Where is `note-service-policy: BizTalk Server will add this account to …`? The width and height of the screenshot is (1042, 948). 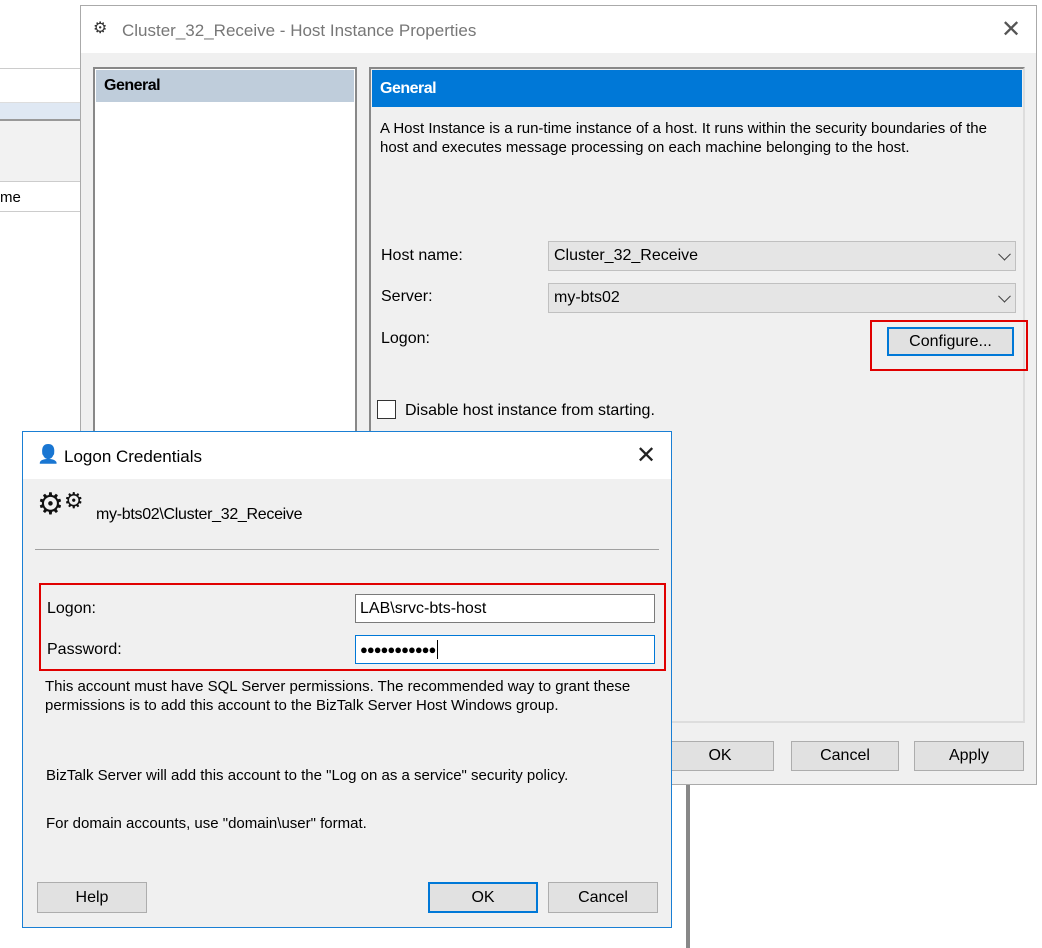
note-service-policy: BizTalk Server will add this account to … is located at coordinates (307, 775).